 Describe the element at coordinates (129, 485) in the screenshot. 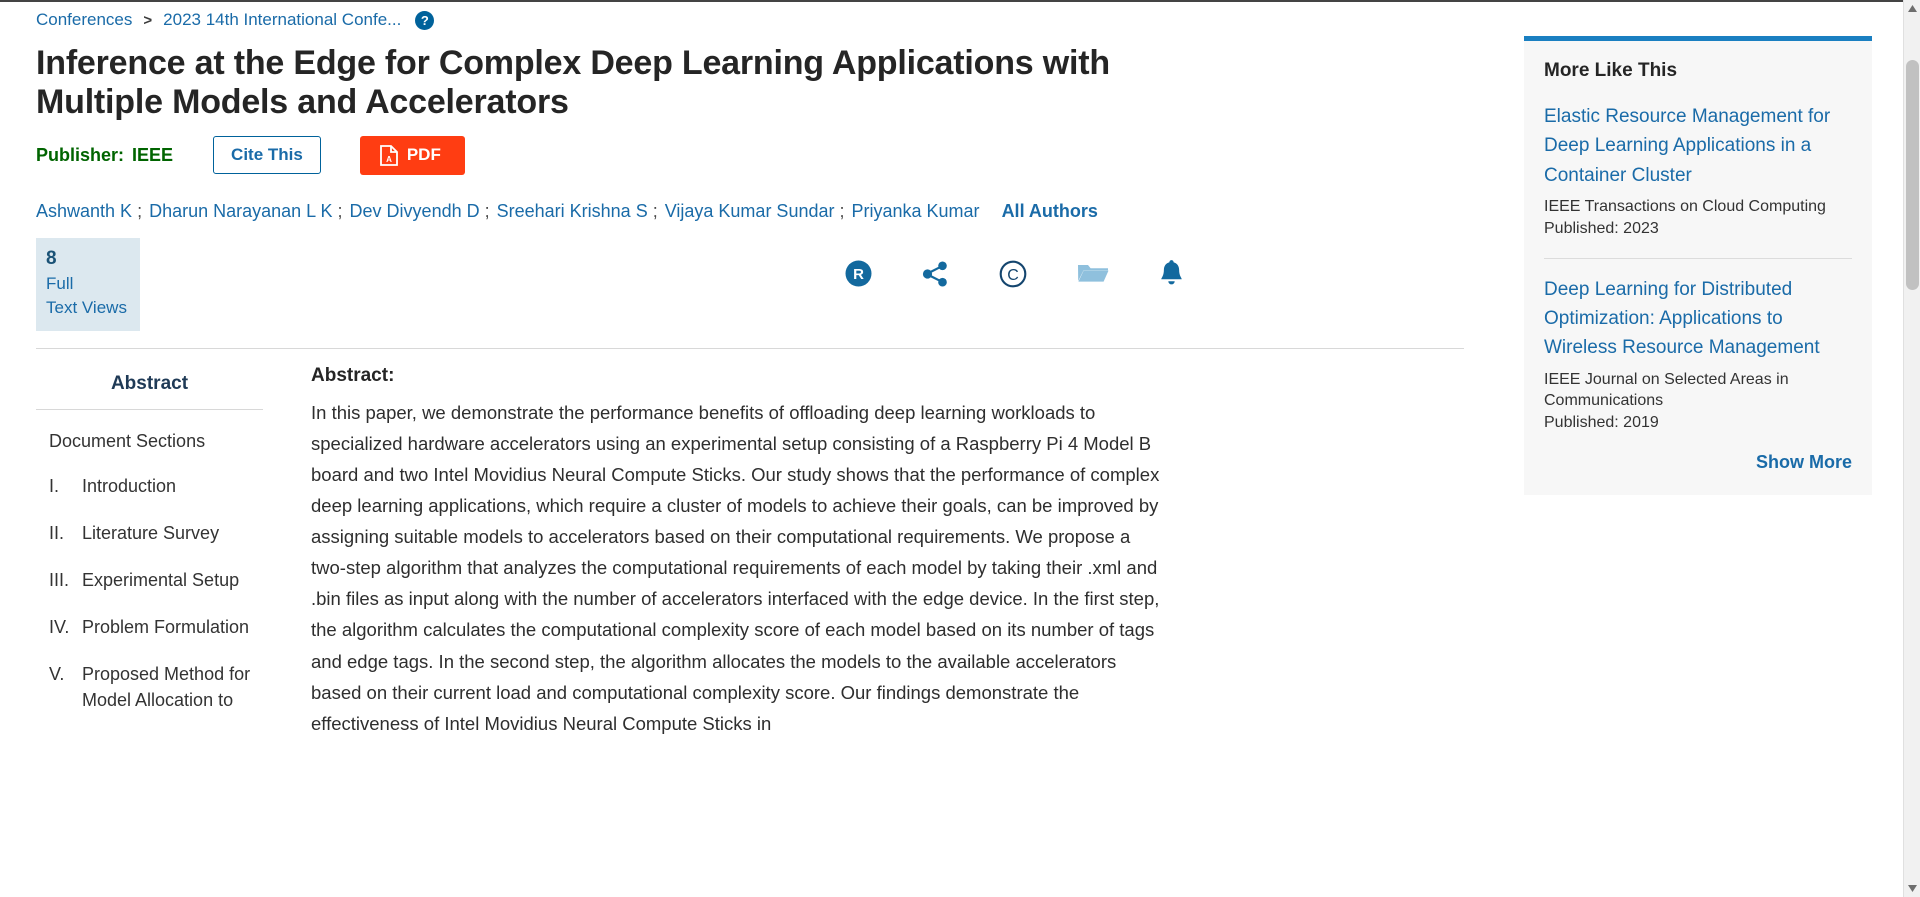

I see `section-label: Introduction` at that location.